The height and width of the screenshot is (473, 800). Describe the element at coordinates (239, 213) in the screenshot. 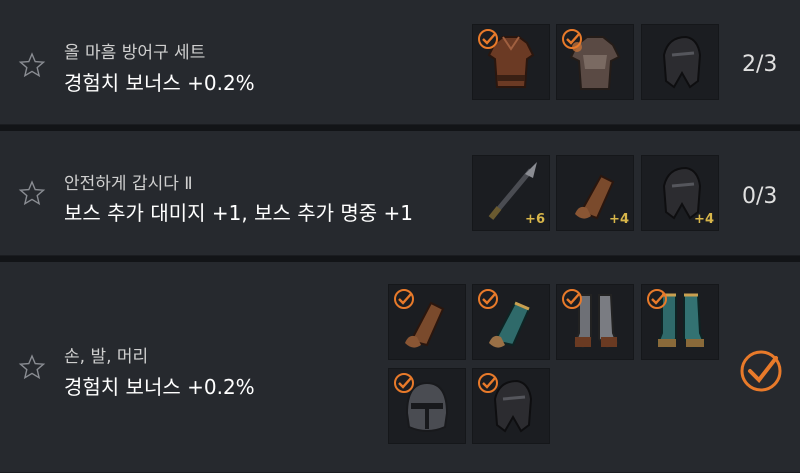

I see `set-bonus: 보스 추가 대미지 +1, 보스 추가 명중 +1` at that location.